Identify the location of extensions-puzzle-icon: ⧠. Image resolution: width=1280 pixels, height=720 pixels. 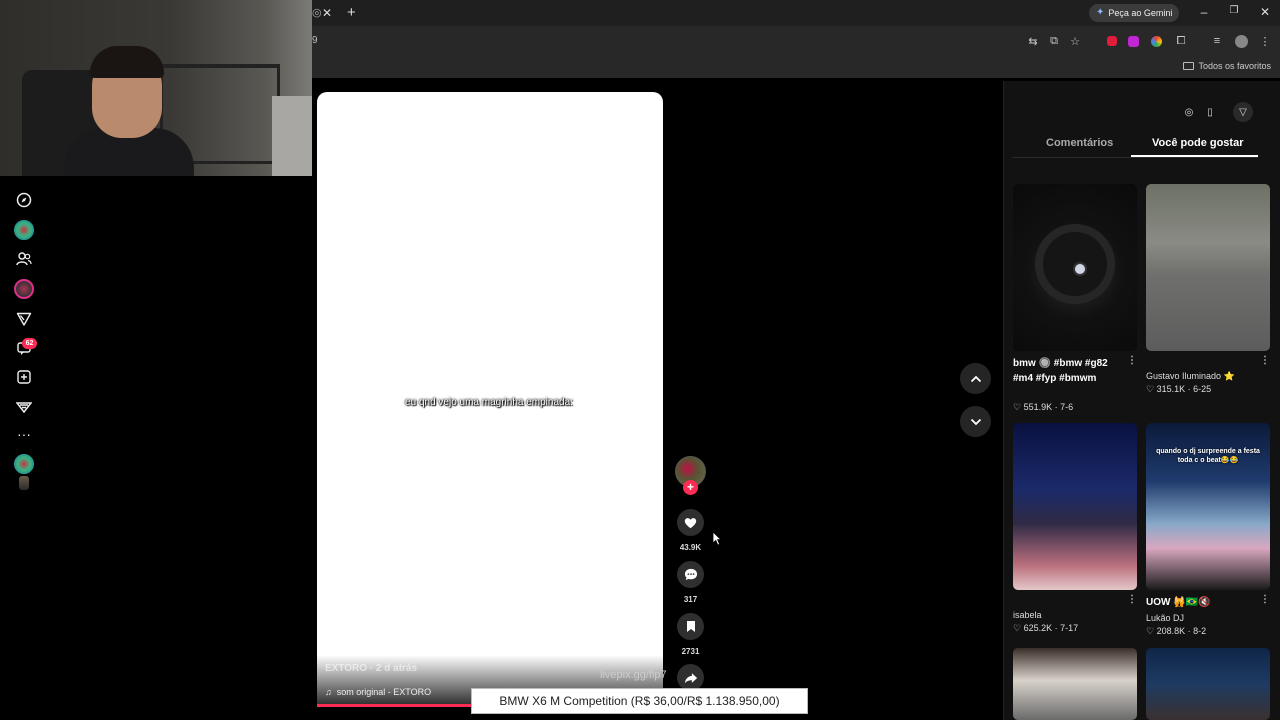
(1181, 41).